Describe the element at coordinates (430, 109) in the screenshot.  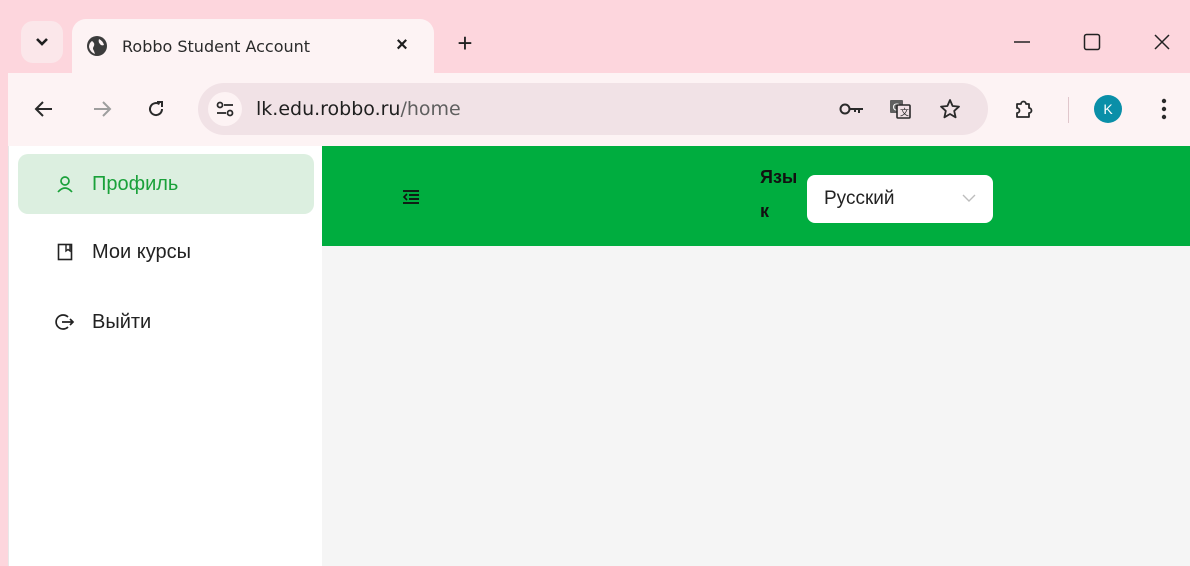
I see `url-path: /home` at that location.